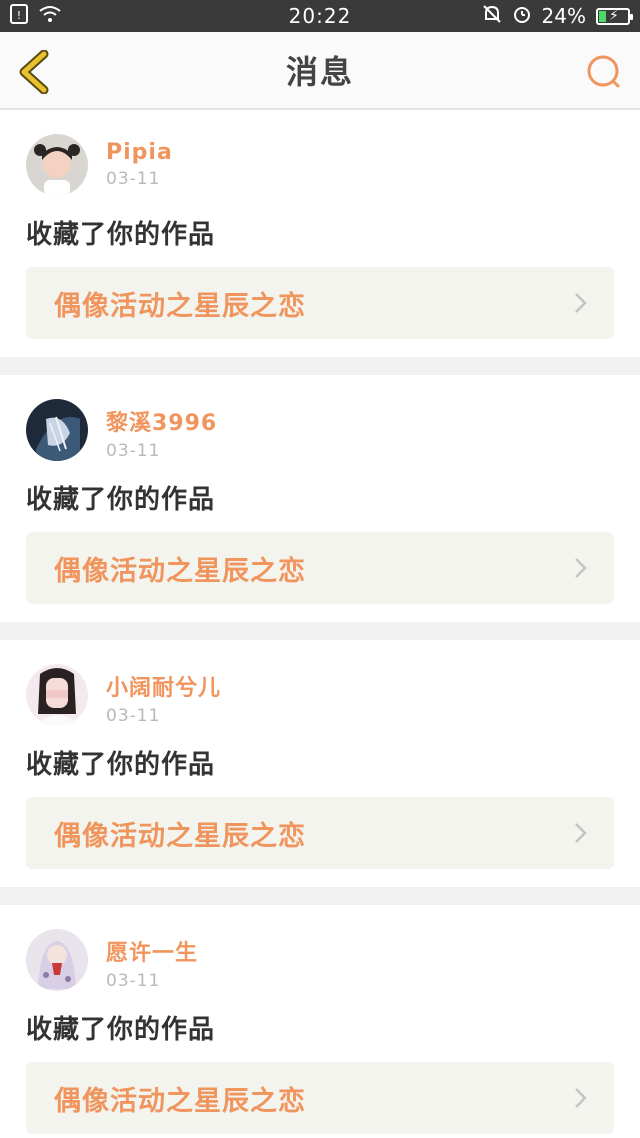 The width and height of the screenshot is (640, 1138). I want to click on status-time: 20:22, so click(320, 16).